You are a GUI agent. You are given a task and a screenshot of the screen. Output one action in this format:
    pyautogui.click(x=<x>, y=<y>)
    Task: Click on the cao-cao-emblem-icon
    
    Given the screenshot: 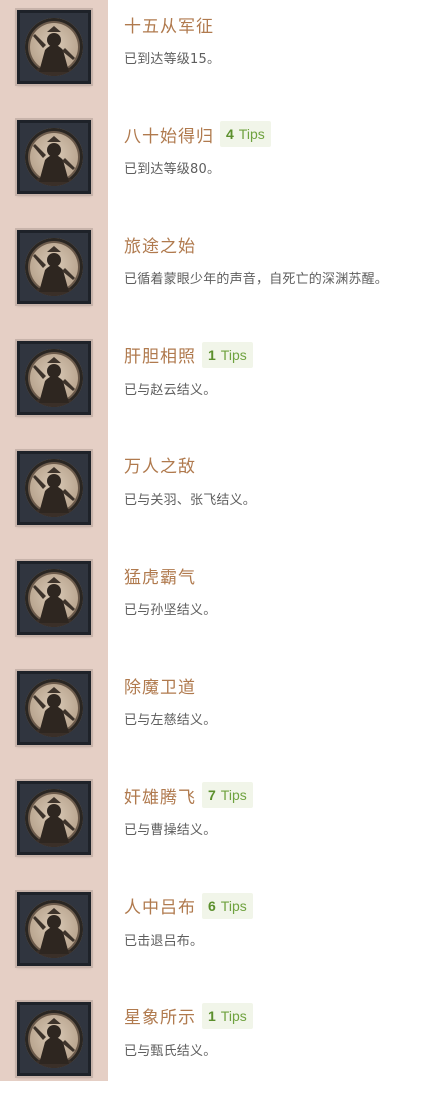 What is the action you would take?
    pyautogui.click(x=54, y=818)
    